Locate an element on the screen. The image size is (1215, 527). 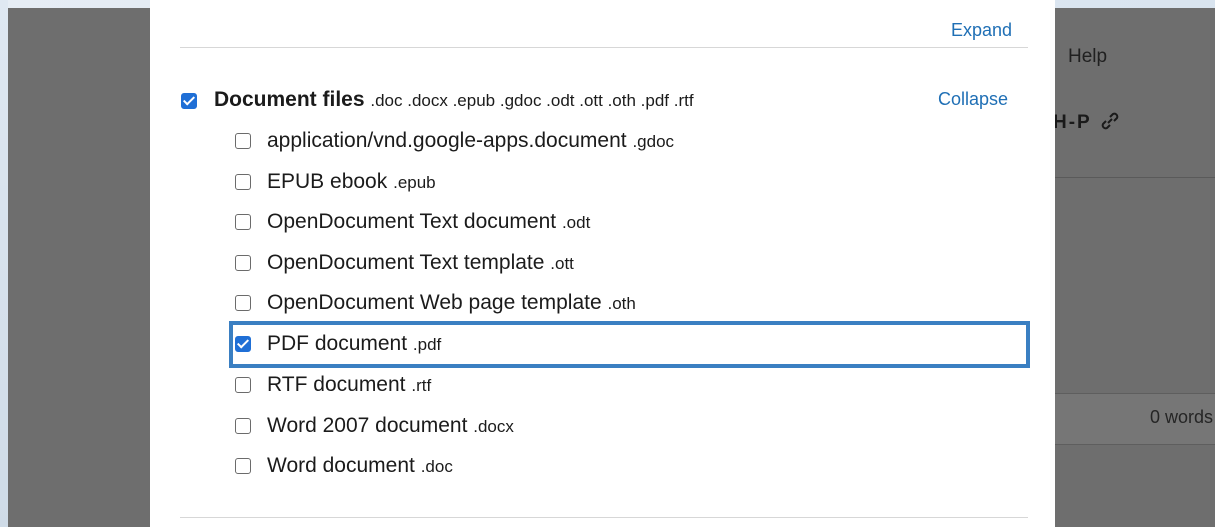
item-label: EPUB ebook is located at coordinates (327, 181).